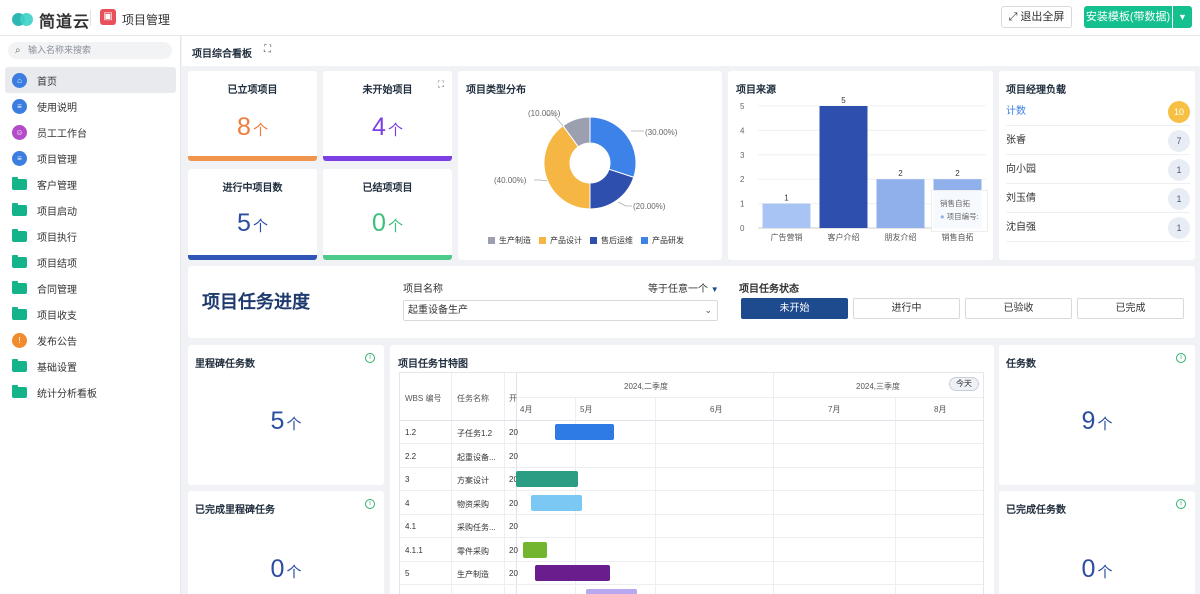 This screenshot has width=1200, height=594. I want to click on sidebar-item: ≡ 项目管理, so click(90, 158).